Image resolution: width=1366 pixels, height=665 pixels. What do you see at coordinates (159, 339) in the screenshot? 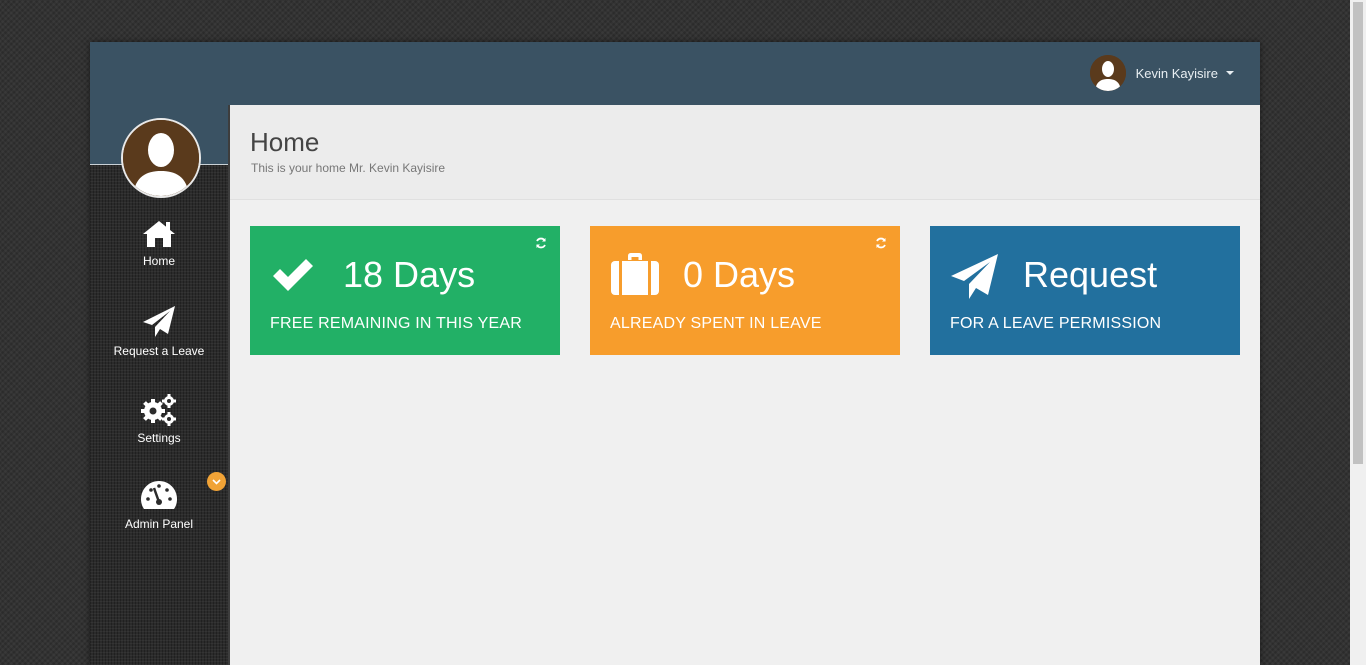
I see `sidebar-item-request-leave: Request a Leave` at bounding box center [159, 339].